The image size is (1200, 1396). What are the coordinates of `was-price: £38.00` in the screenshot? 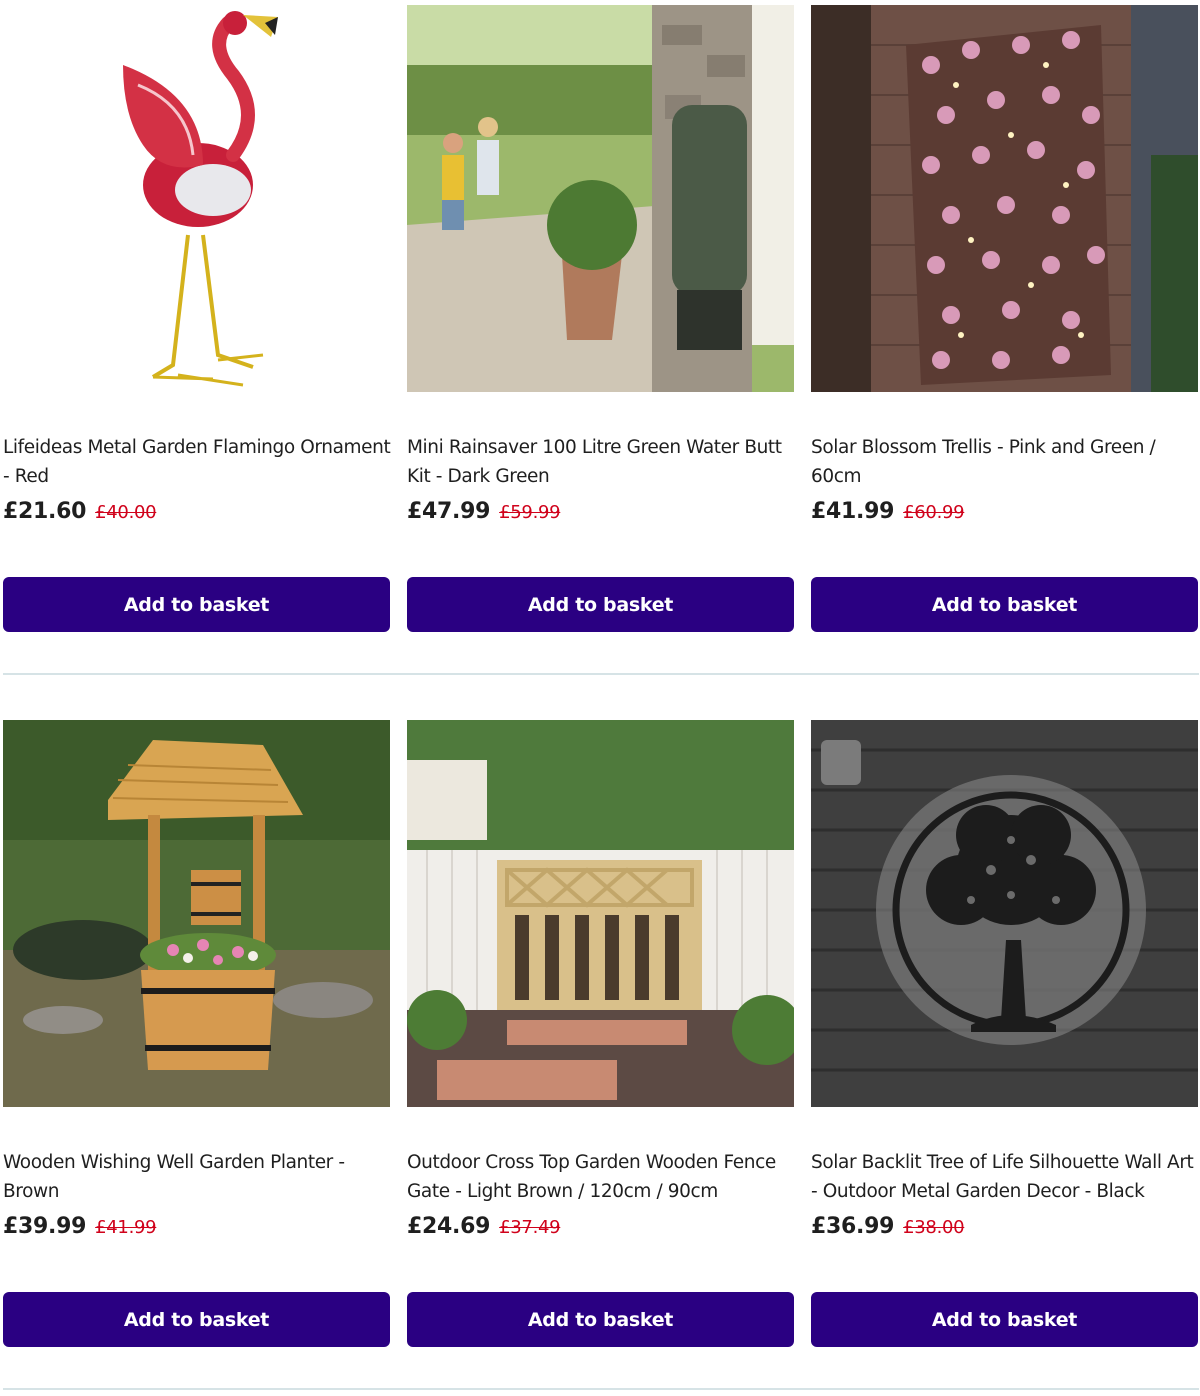 It's located at (934, 1227).